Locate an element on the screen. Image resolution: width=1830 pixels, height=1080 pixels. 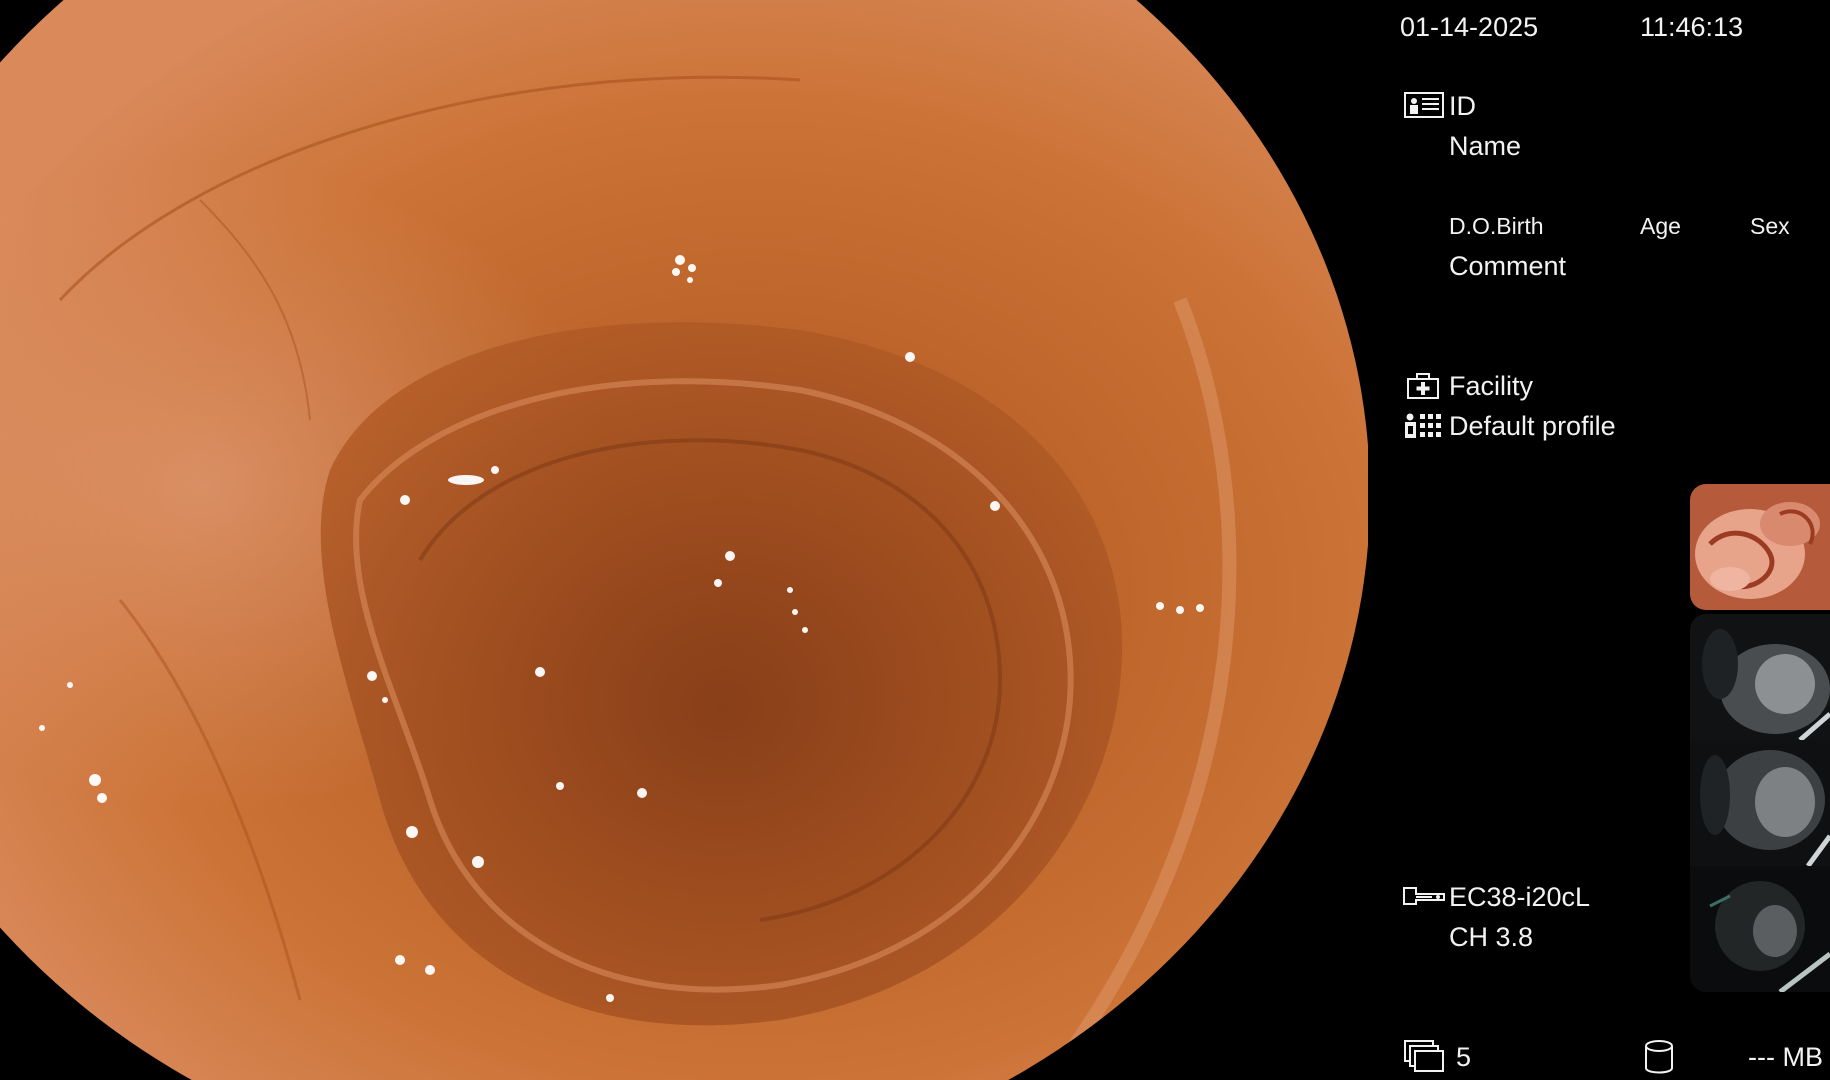
image-stack-icon is located at coordinates (1424, 1056).